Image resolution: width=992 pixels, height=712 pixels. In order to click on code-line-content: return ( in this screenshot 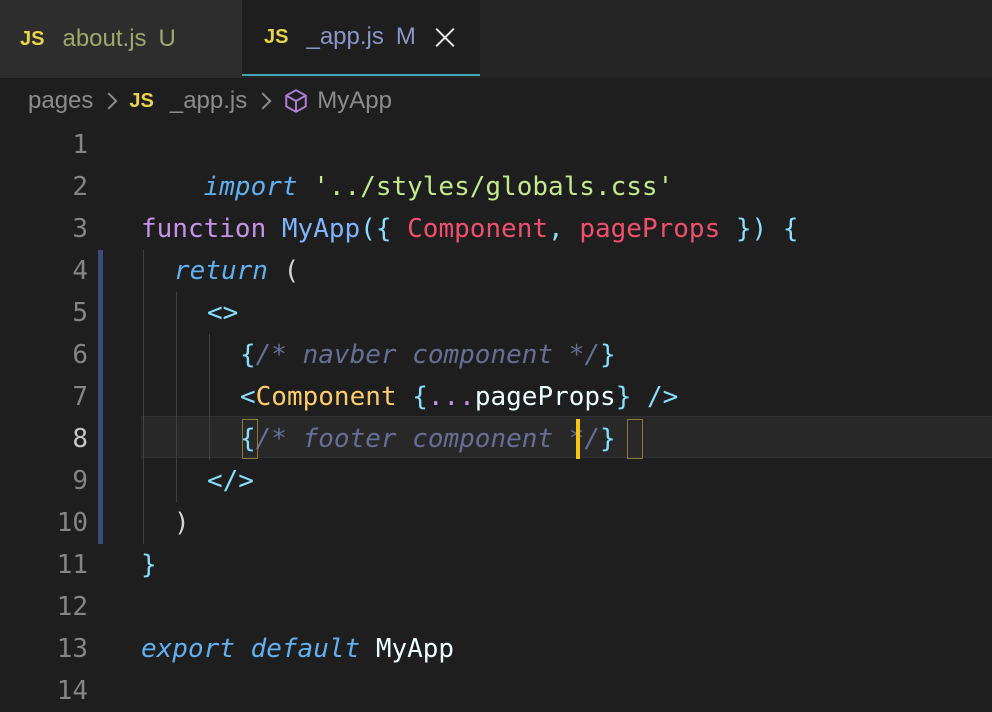, I will do `click(496, 271)`.